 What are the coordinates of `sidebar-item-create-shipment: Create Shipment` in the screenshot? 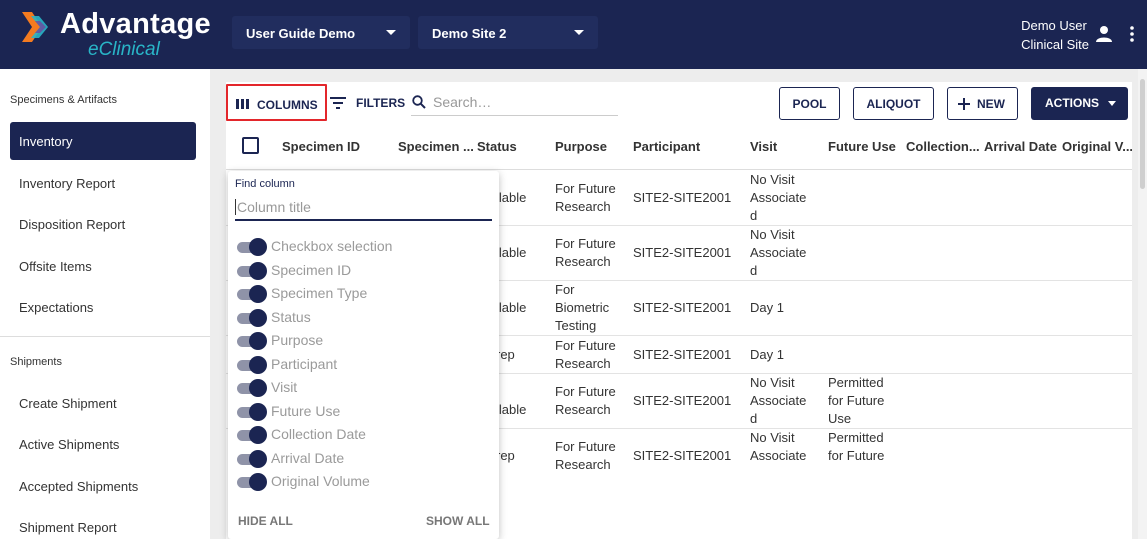 It's located at (103, 403).